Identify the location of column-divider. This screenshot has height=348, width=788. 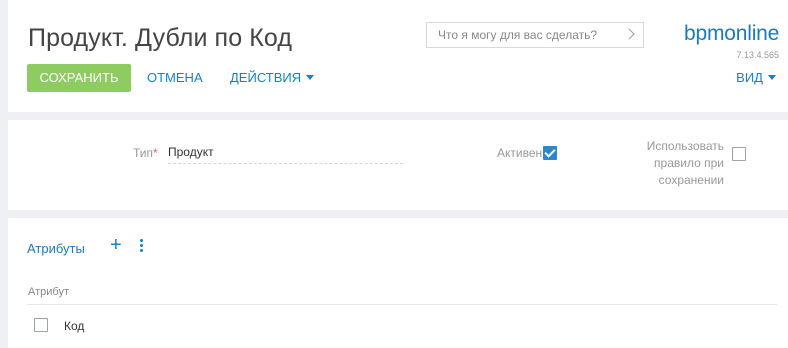
(402, 304).